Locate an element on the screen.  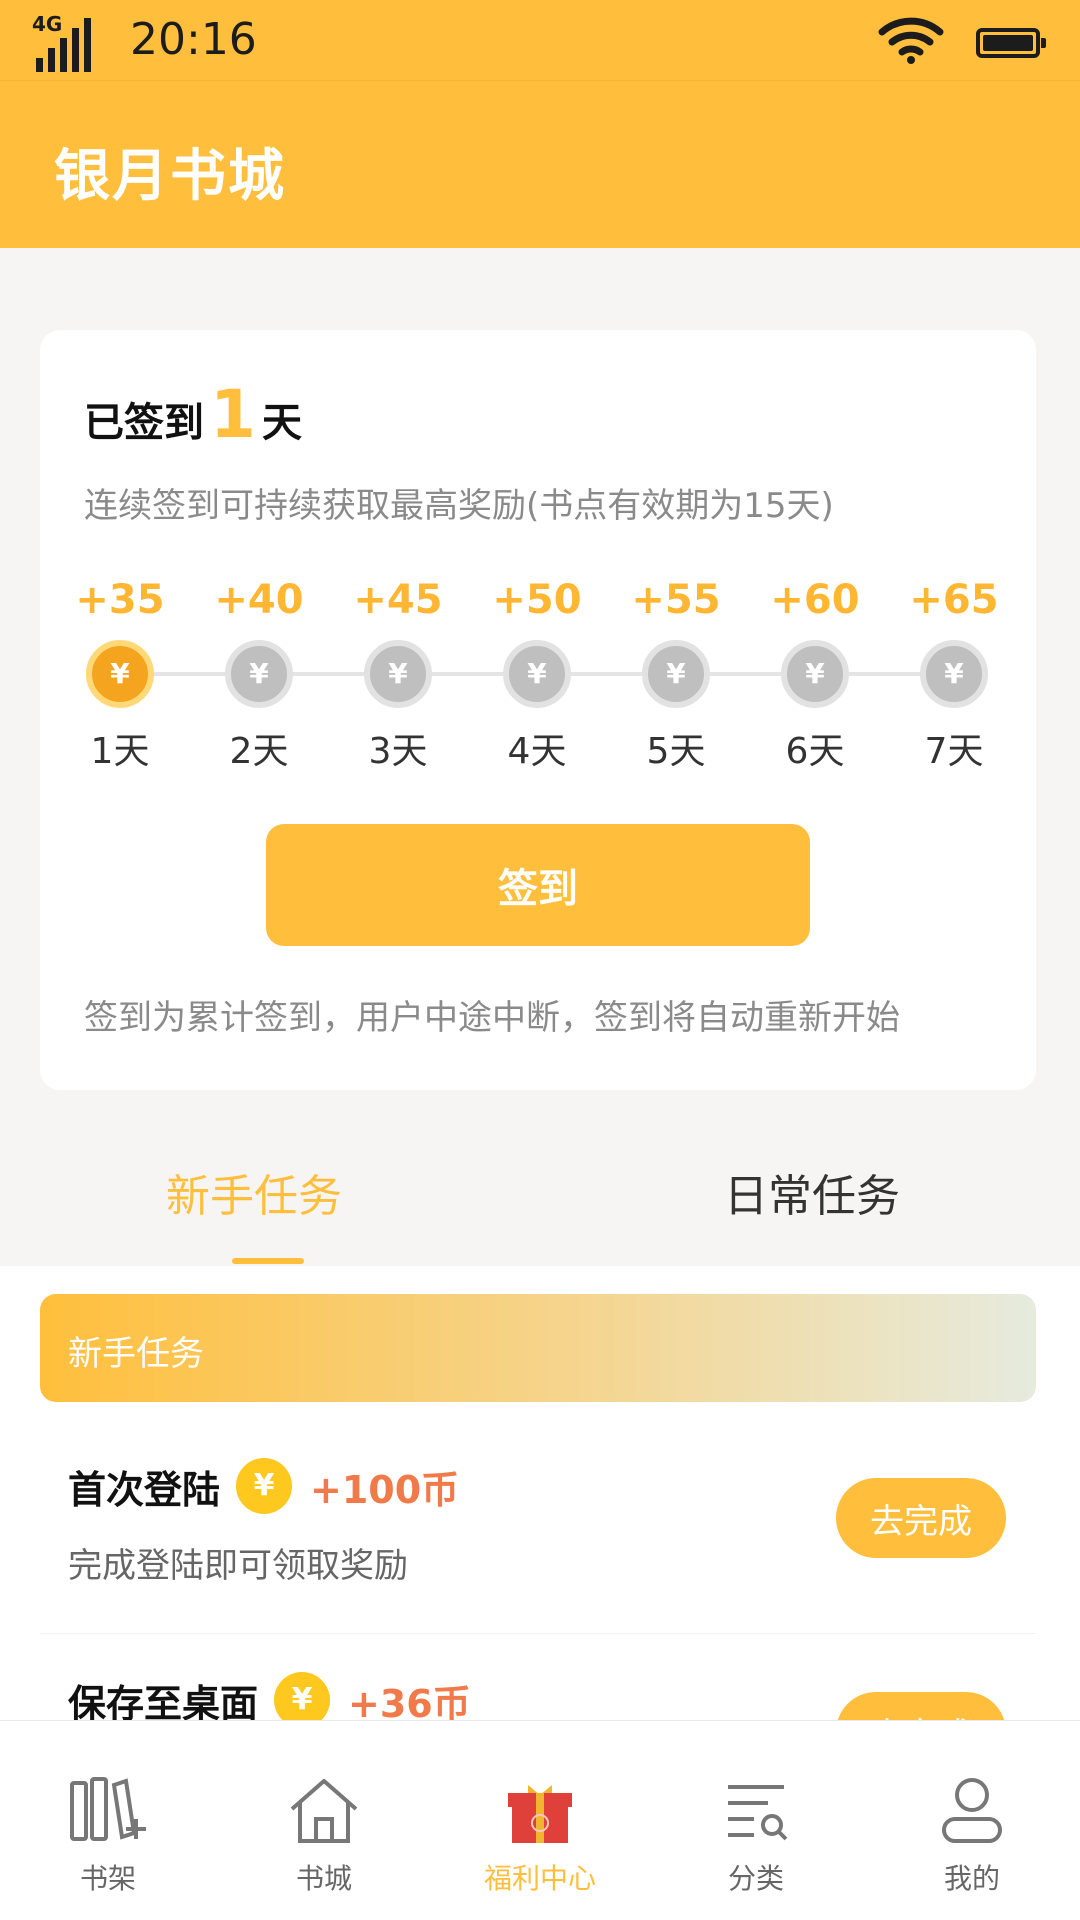
reward-day-label: 1天 is located at coordinates (120, 751).